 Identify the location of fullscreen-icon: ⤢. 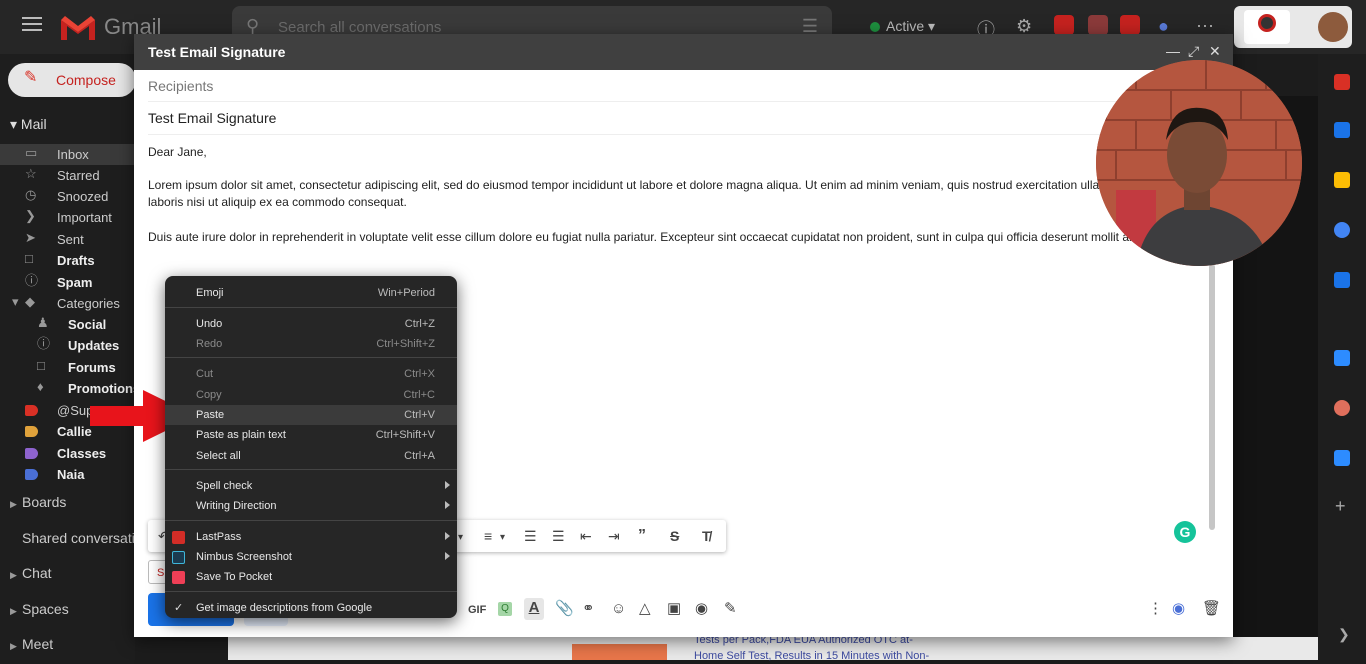
(1193, 51).